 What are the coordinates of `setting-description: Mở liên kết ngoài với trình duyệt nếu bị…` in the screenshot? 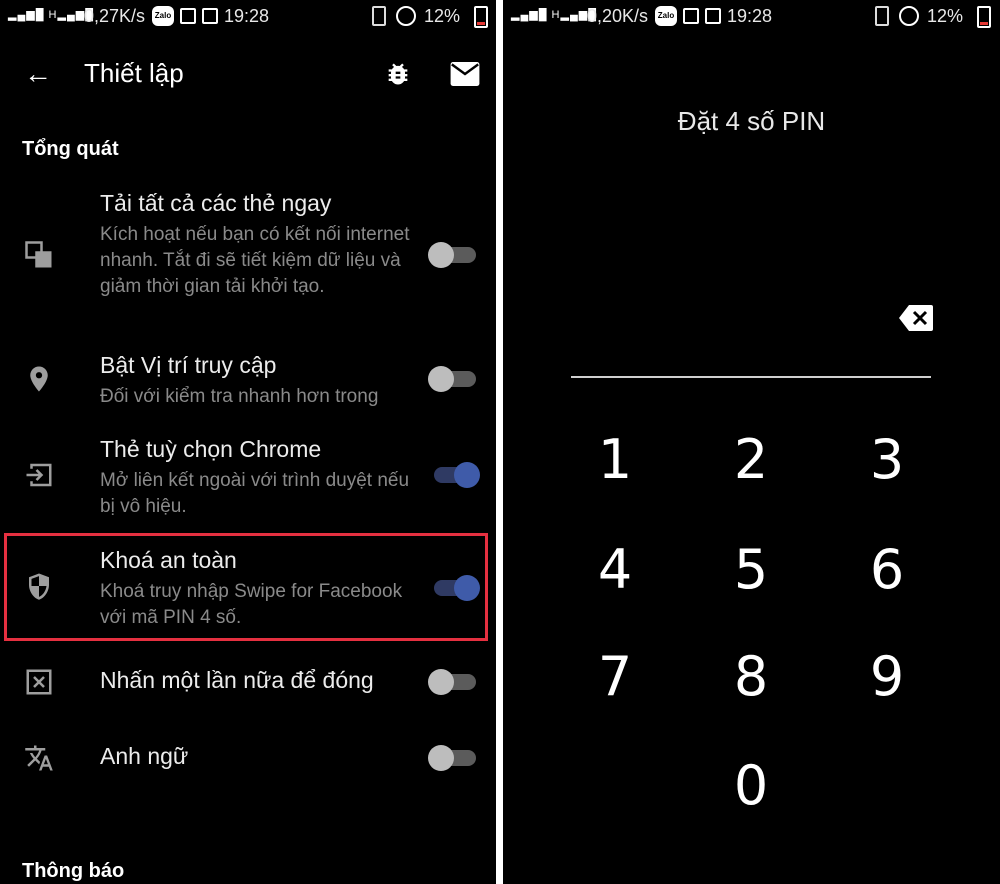 It's located at (255, 493).